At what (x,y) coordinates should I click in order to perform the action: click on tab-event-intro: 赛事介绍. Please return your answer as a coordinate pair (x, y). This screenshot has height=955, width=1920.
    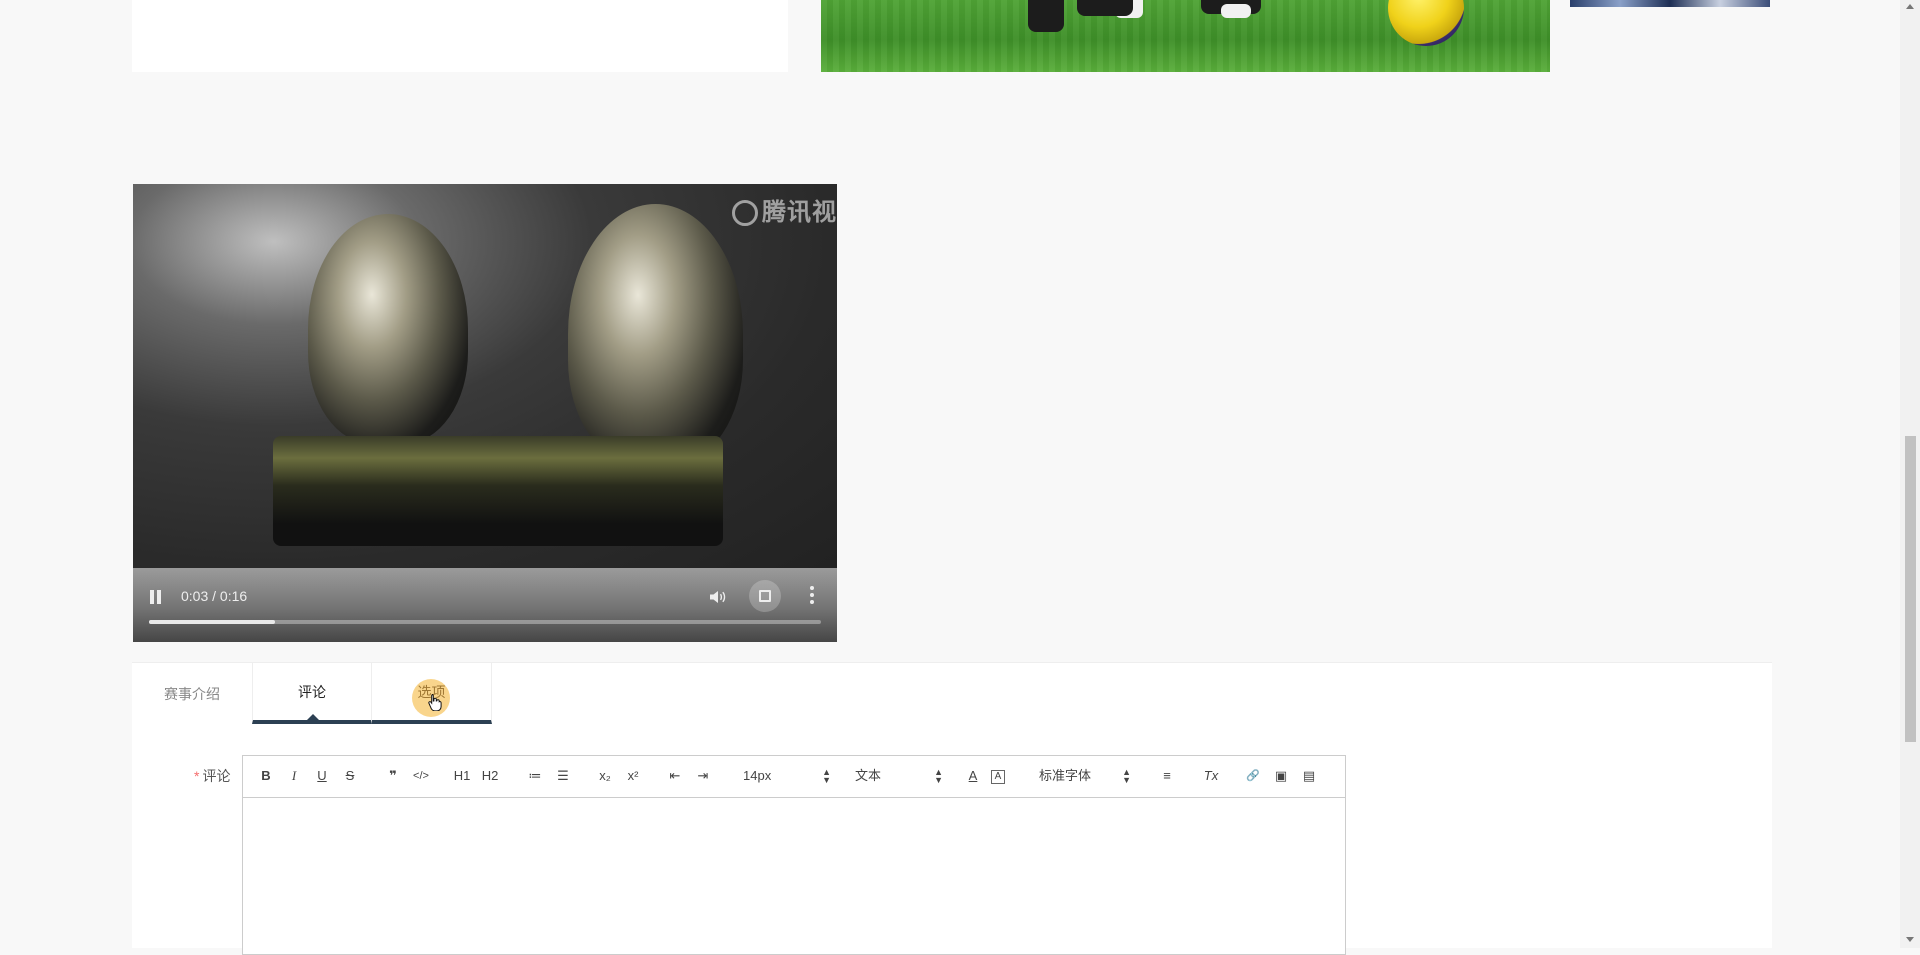
    Looking at the image, I should click on (192, 693).